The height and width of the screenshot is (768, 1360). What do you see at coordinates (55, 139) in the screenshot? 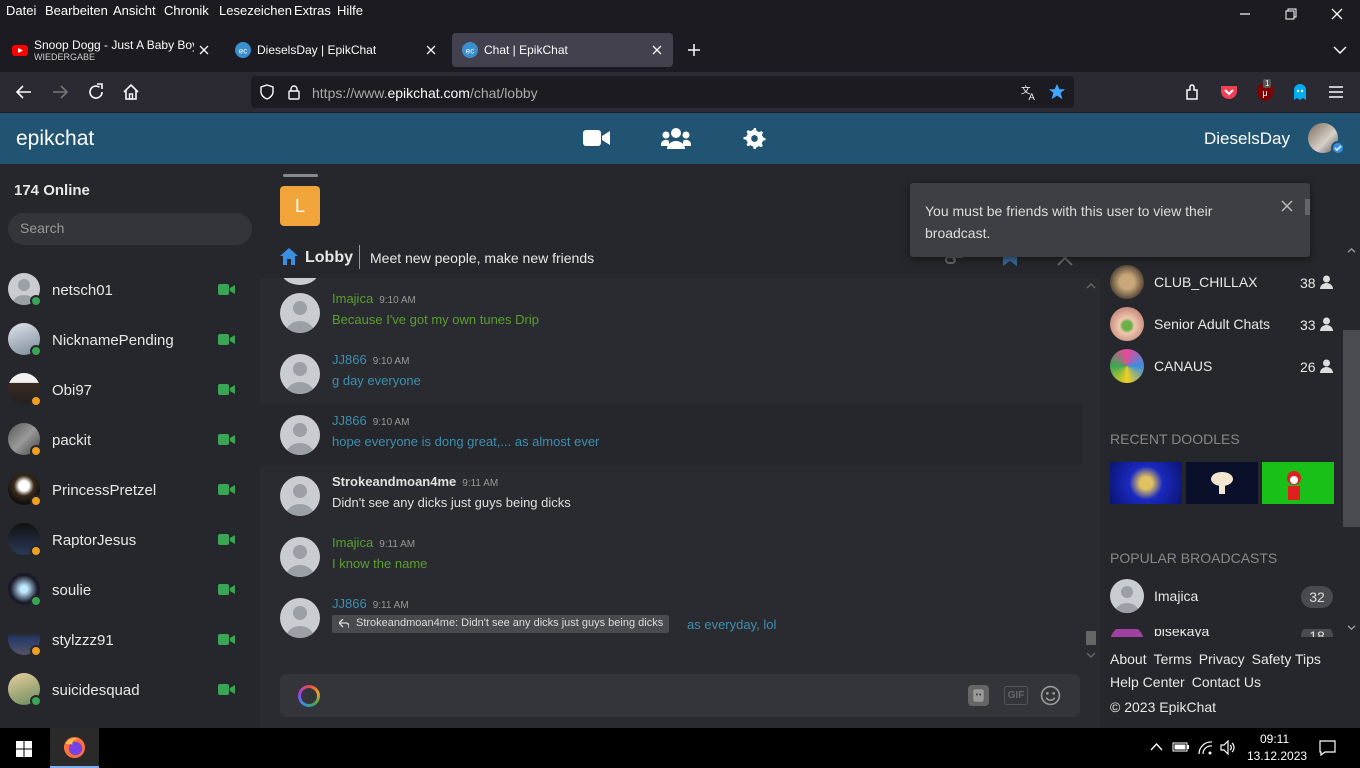
I see `epikchat-logo: epikchat` at bounding box center [55, 139].